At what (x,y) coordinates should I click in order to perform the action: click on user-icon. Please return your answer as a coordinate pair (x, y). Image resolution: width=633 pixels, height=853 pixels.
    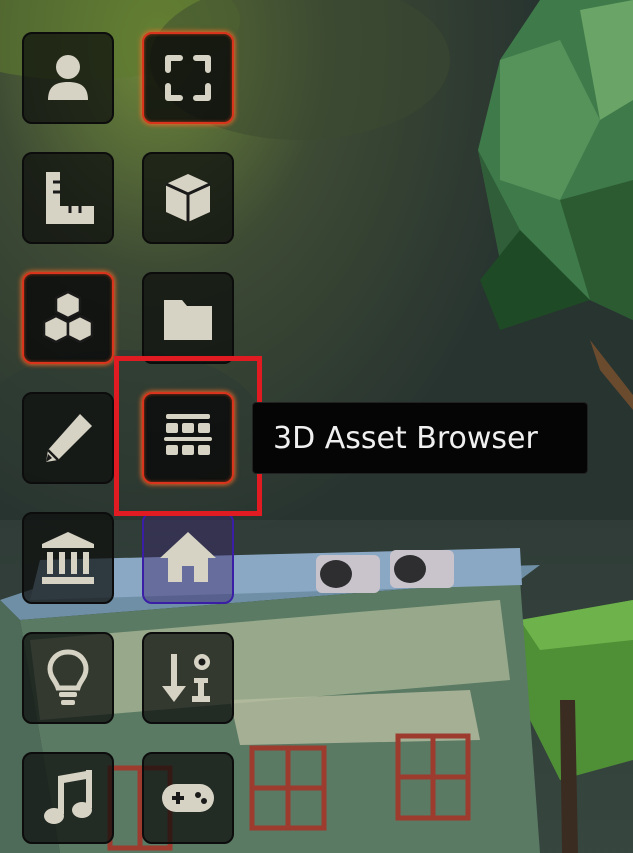
    Looking at the image, I should click on (68, 77).